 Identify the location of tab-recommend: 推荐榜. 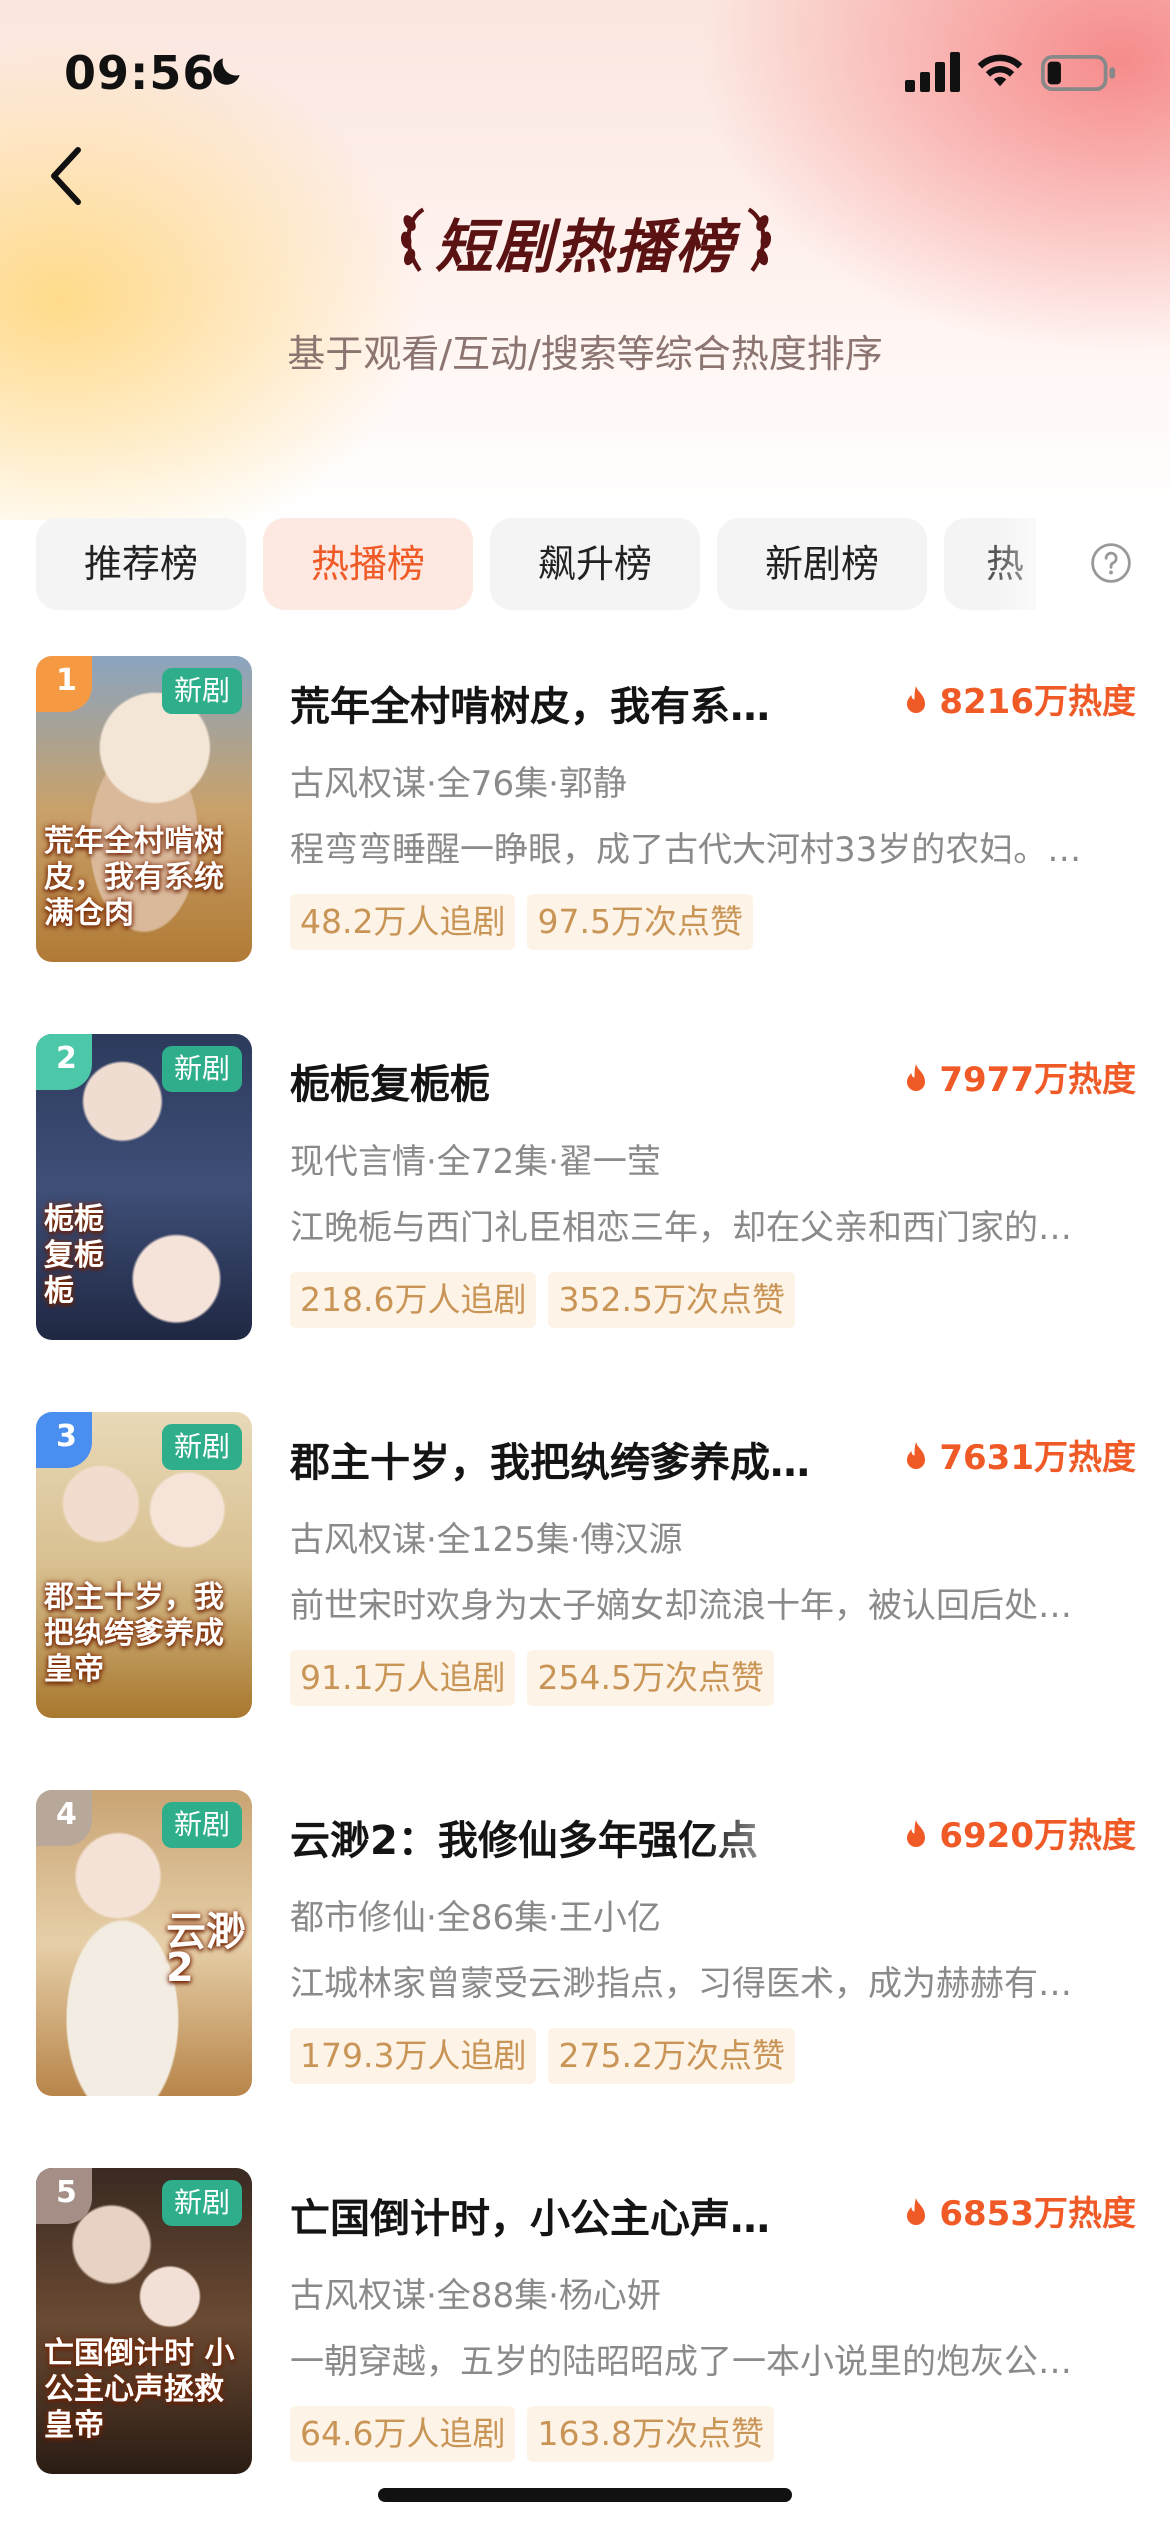
(141, 564).